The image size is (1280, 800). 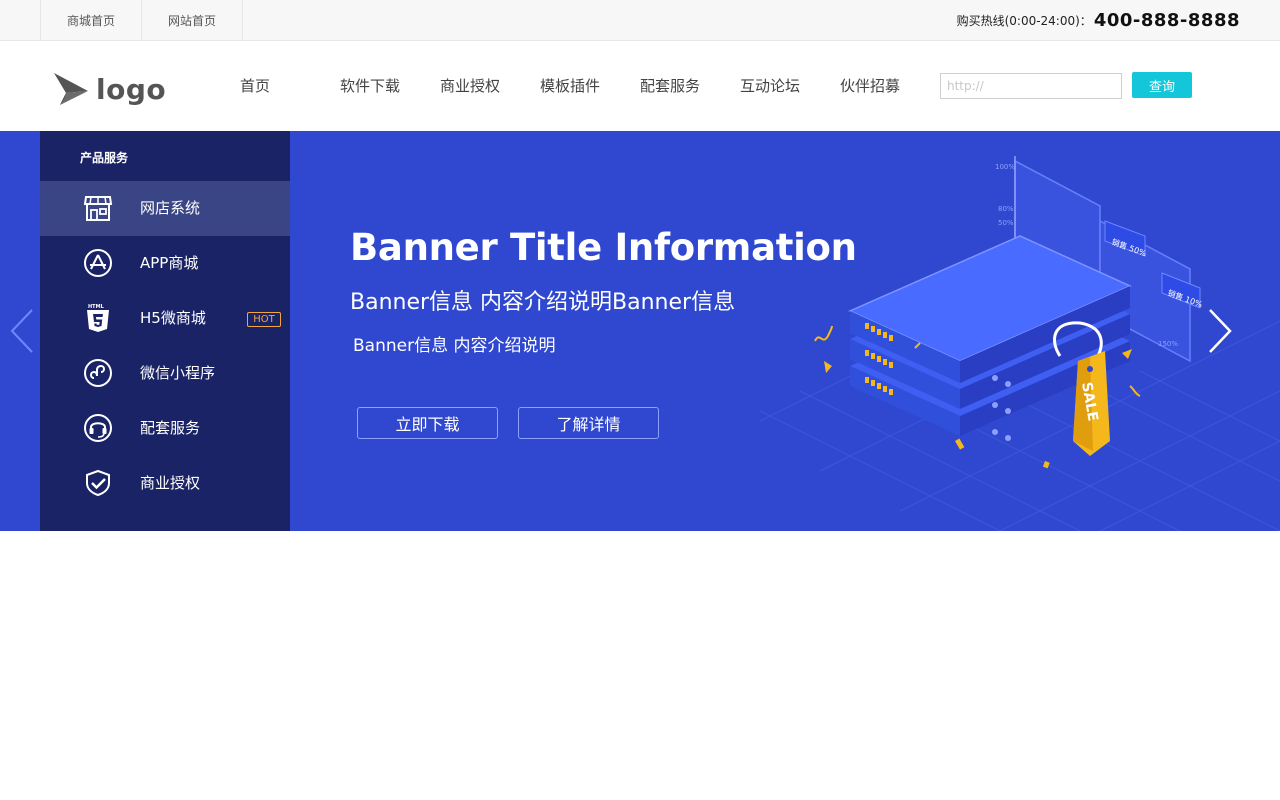 What do you see at coordinates (173, 318) in the screenshot?
I see `sidebar-item-label: H5微商城` at bounding box center [173, 318].